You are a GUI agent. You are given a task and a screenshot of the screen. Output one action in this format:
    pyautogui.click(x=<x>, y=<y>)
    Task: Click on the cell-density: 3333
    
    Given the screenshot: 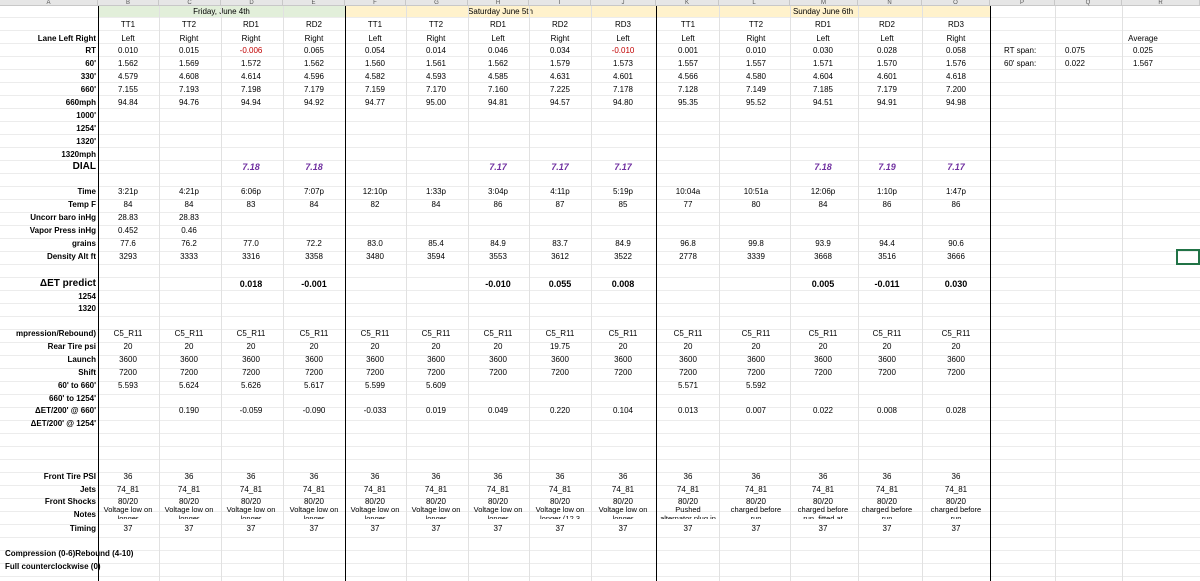 What is the action you would take?
    pyautogui.click(x=189, y=257)
    